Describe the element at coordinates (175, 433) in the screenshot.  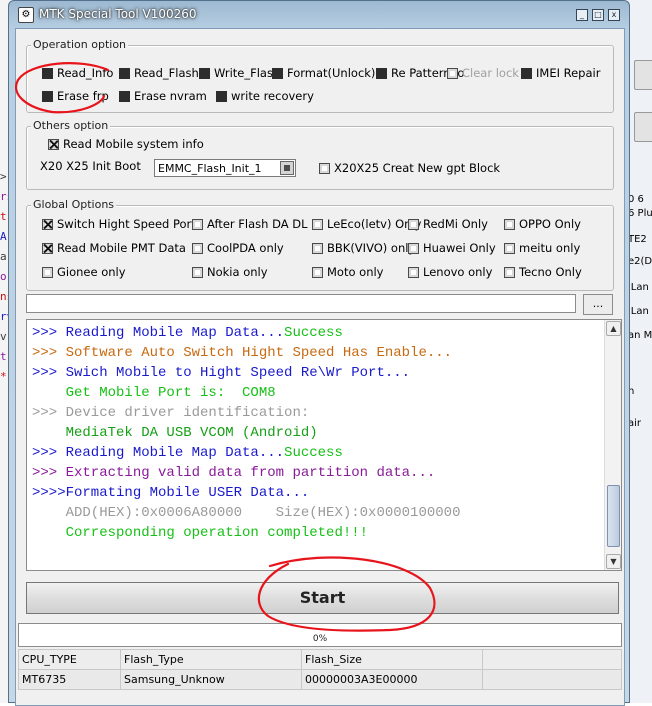
I see `log-line: MediaTek DA USB VCOM (Android)` at that location.